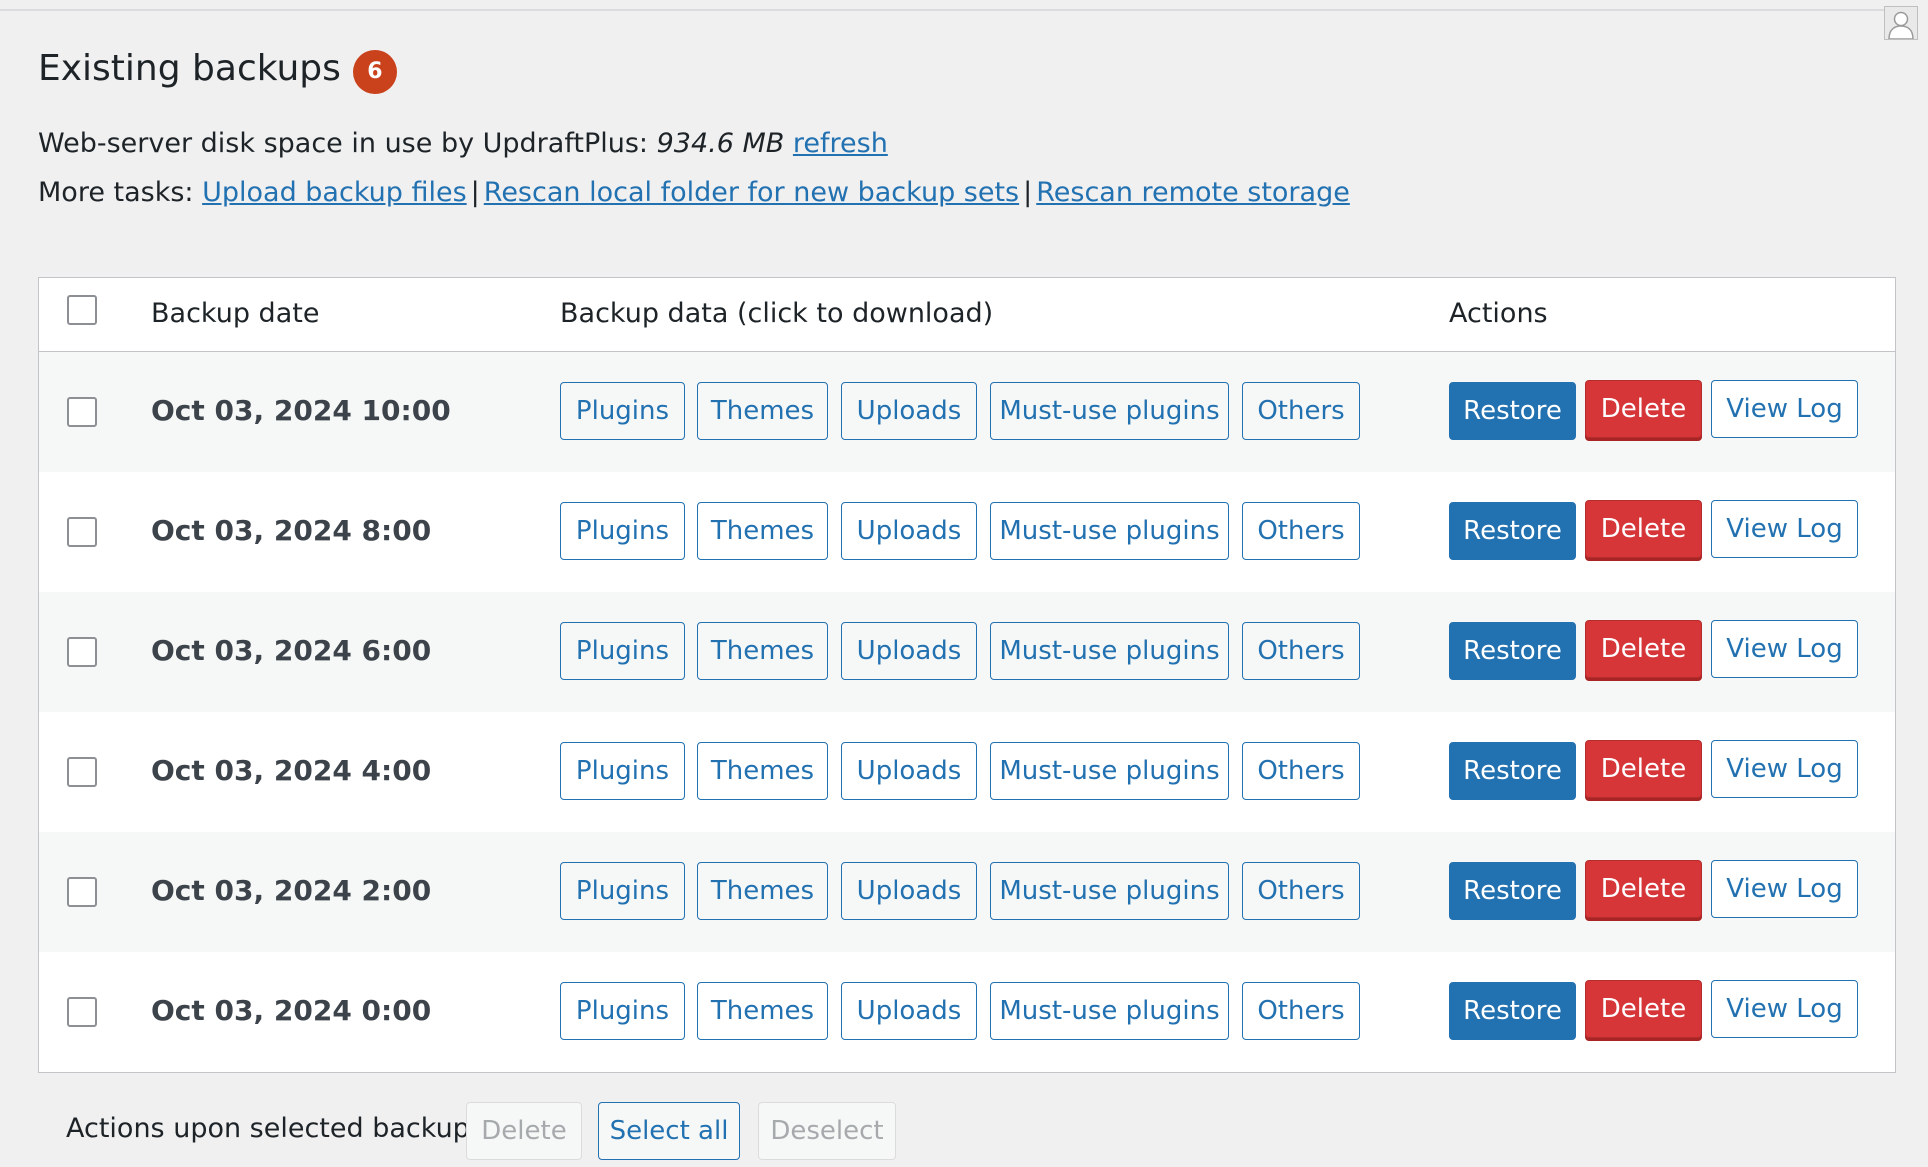 This screenshot has height=1167, width=1928. What do you see at coordinates (720, 143) in the screenshot?
I see `disk-usage-value: 934.6 MB` at bounding box center [720, 143].